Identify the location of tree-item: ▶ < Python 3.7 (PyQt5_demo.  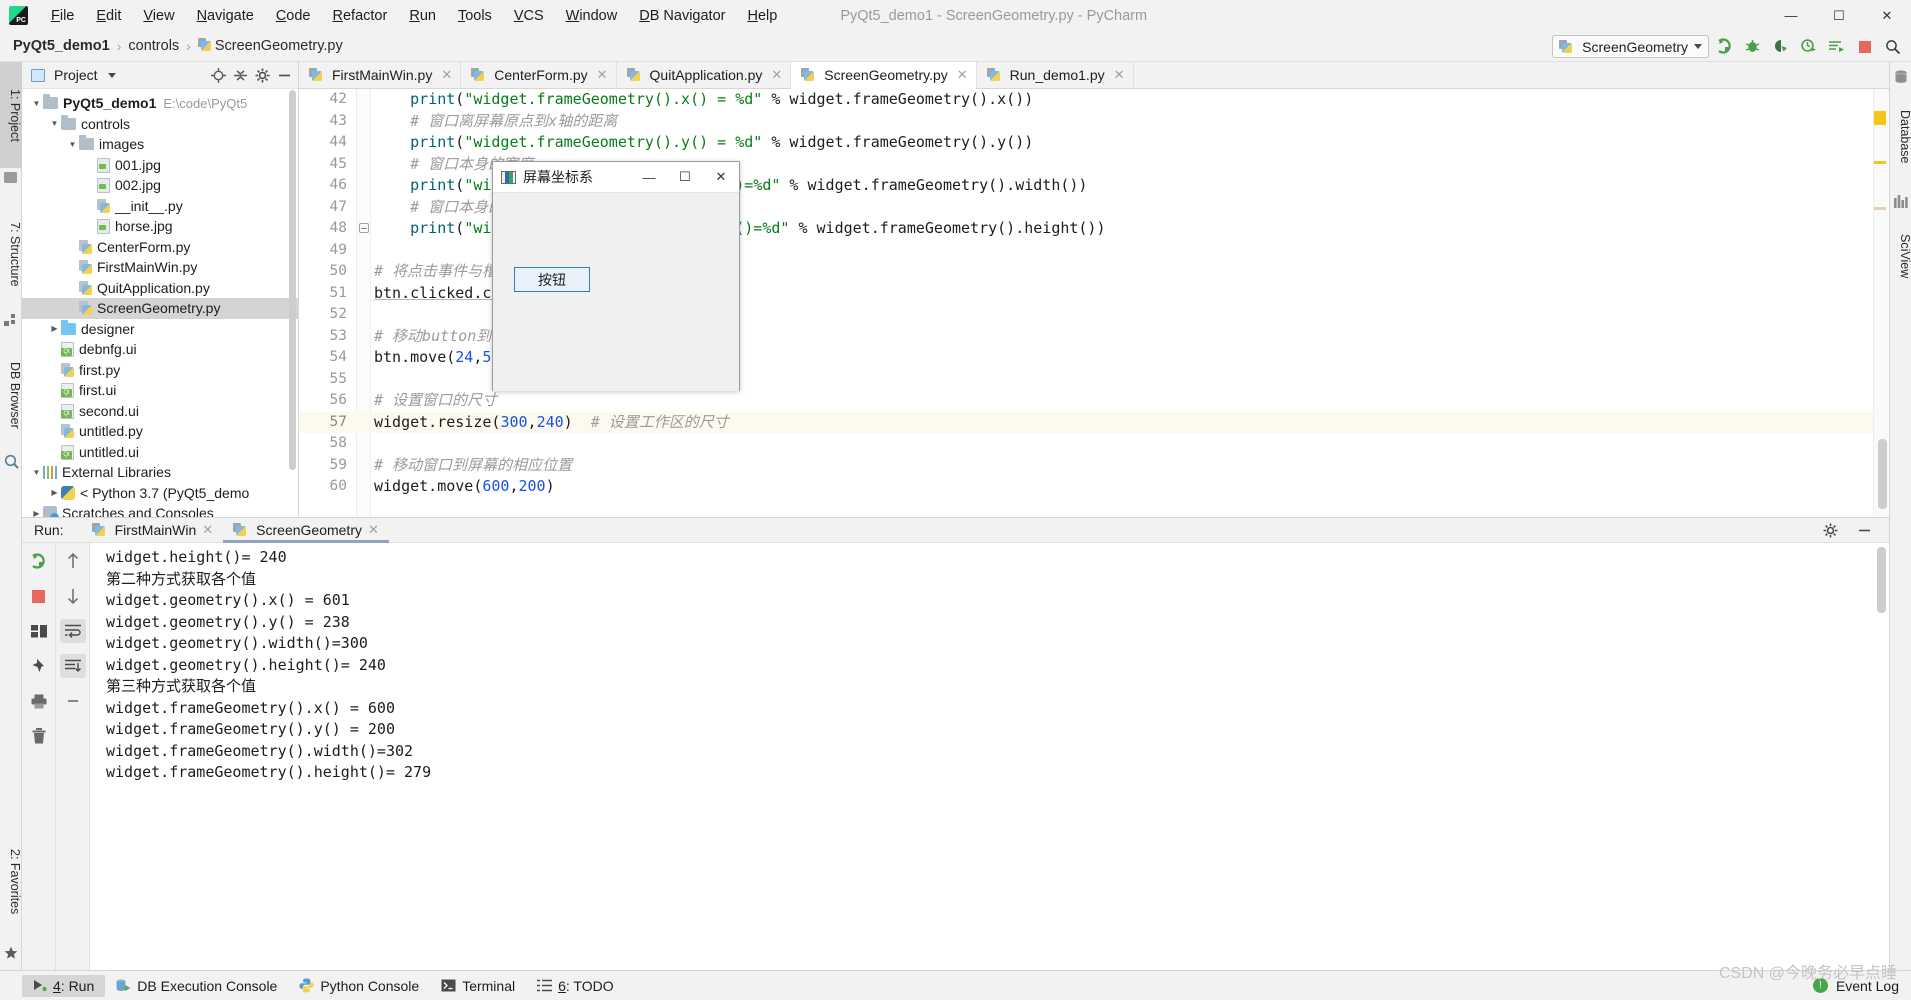
(160, 493).